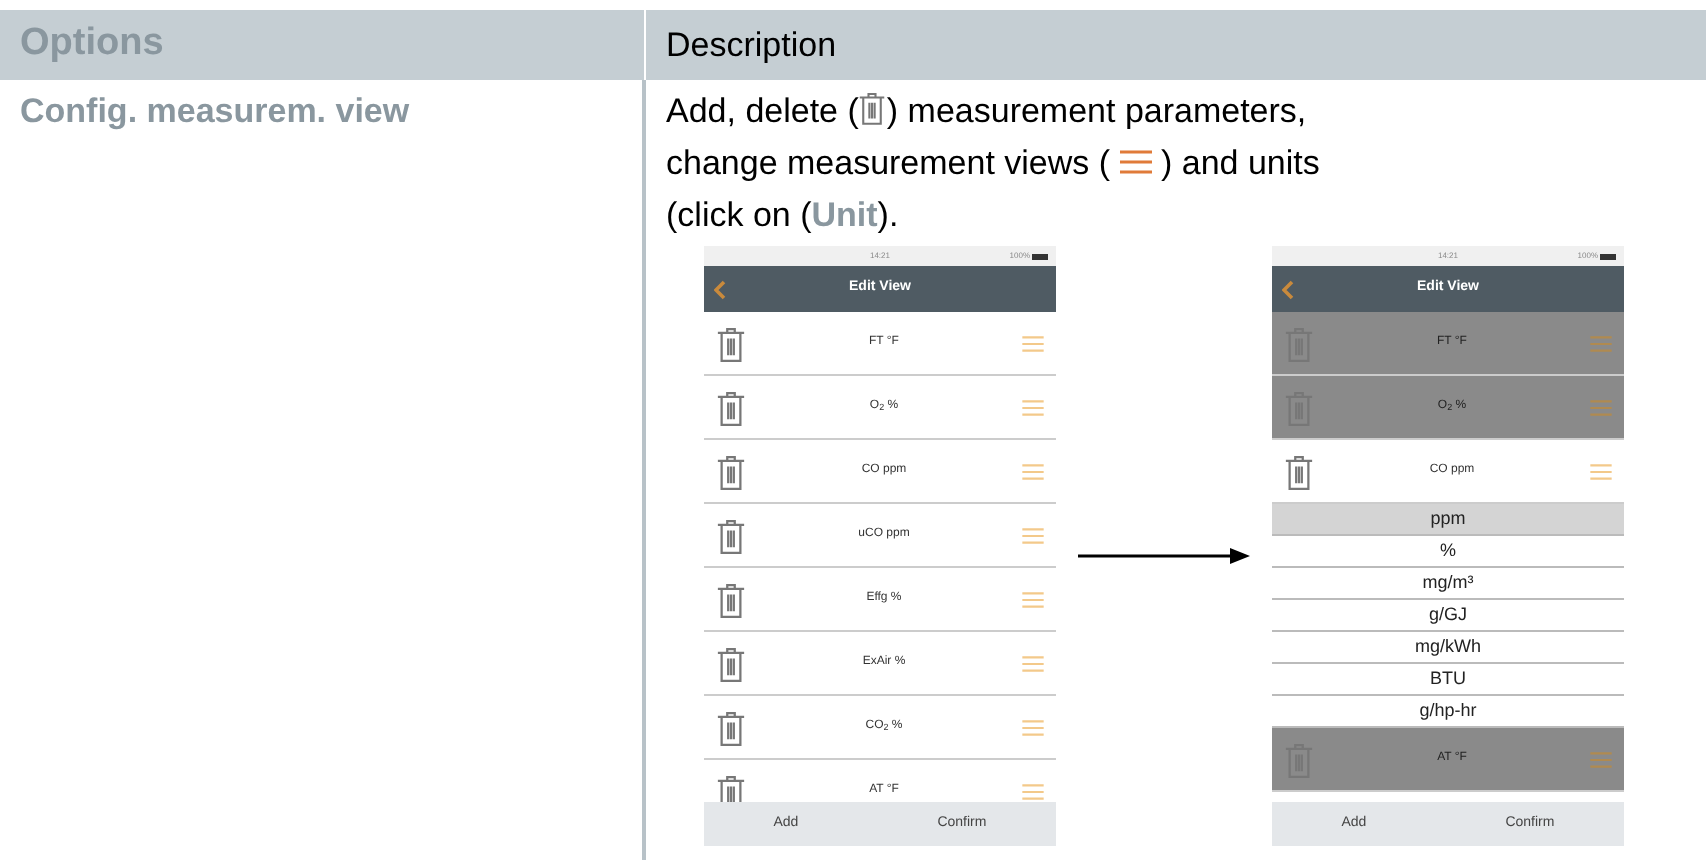 This screenshot has height=860, width=1706. Describe the element at coordinates (762, 111) in the screenshot. I see `description-text: Add, delete (` at that location.